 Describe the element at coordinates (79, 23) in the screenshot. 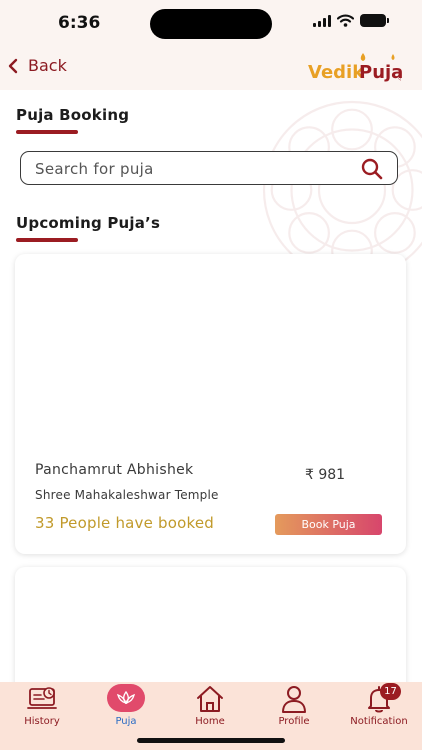

I see `status-time: 6:36` at that location.